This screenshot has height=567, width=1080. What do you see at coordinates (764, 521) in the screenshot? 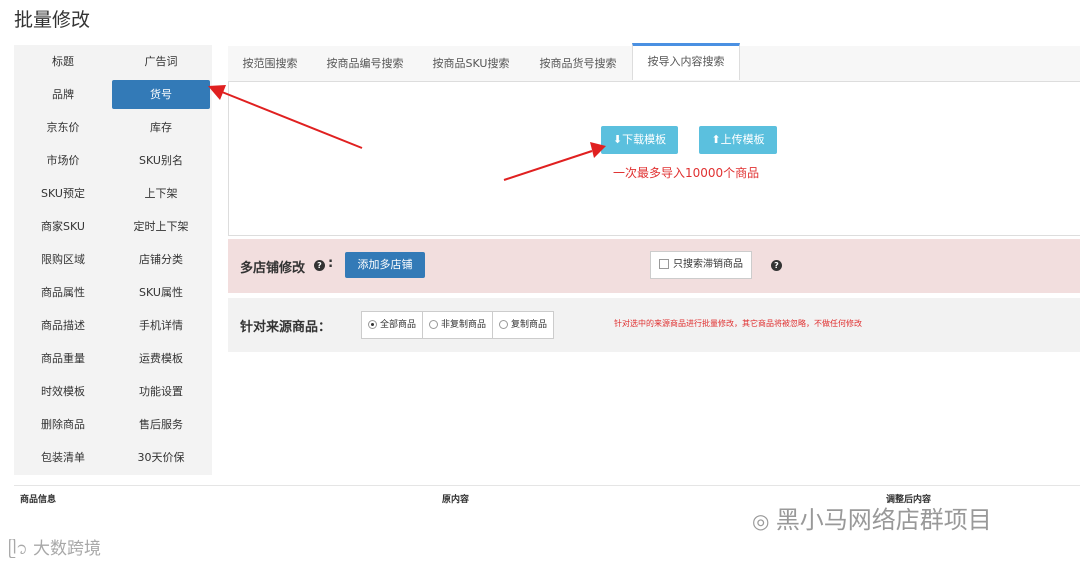
I see `wechat-icon: ◎` at bounding box center [764, 521].